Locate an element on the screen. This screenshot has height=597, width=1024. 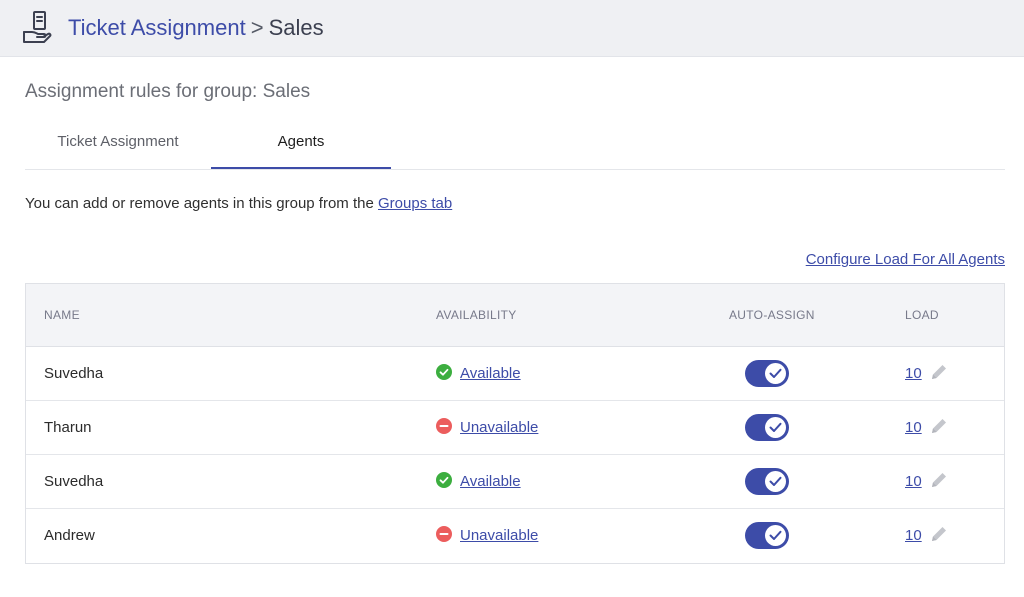
agent-name: Tharun is located at coordinates (68, 427).